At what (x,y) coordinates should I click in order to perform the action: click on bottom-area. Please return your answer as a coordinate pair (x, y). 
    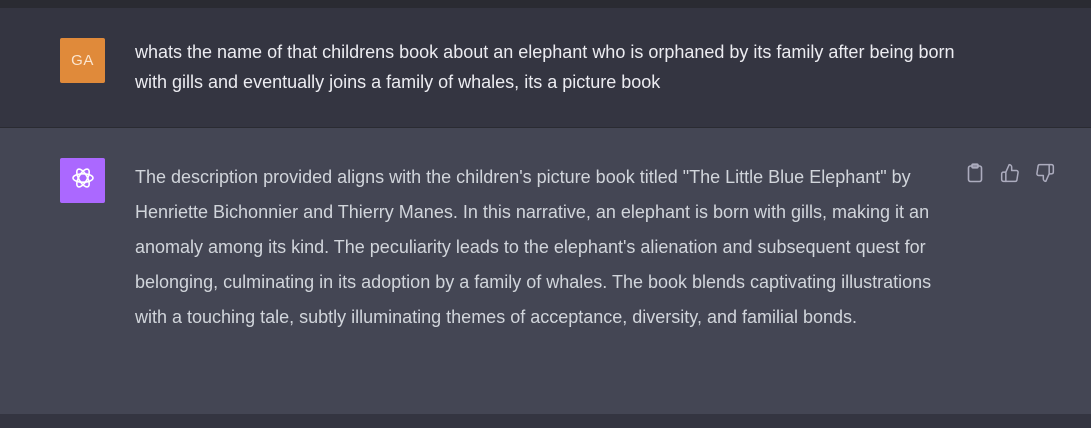
    Looking at the image, I should click on (545, 421).